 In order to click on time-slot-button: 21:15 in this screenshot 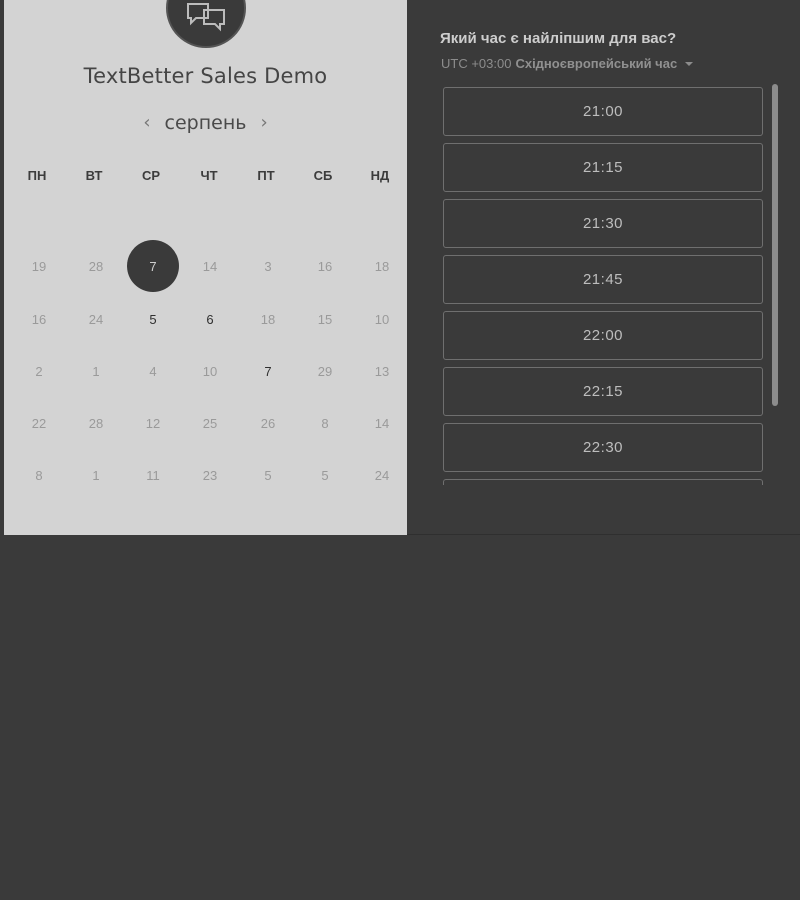, I will do `click(603, 167)`.